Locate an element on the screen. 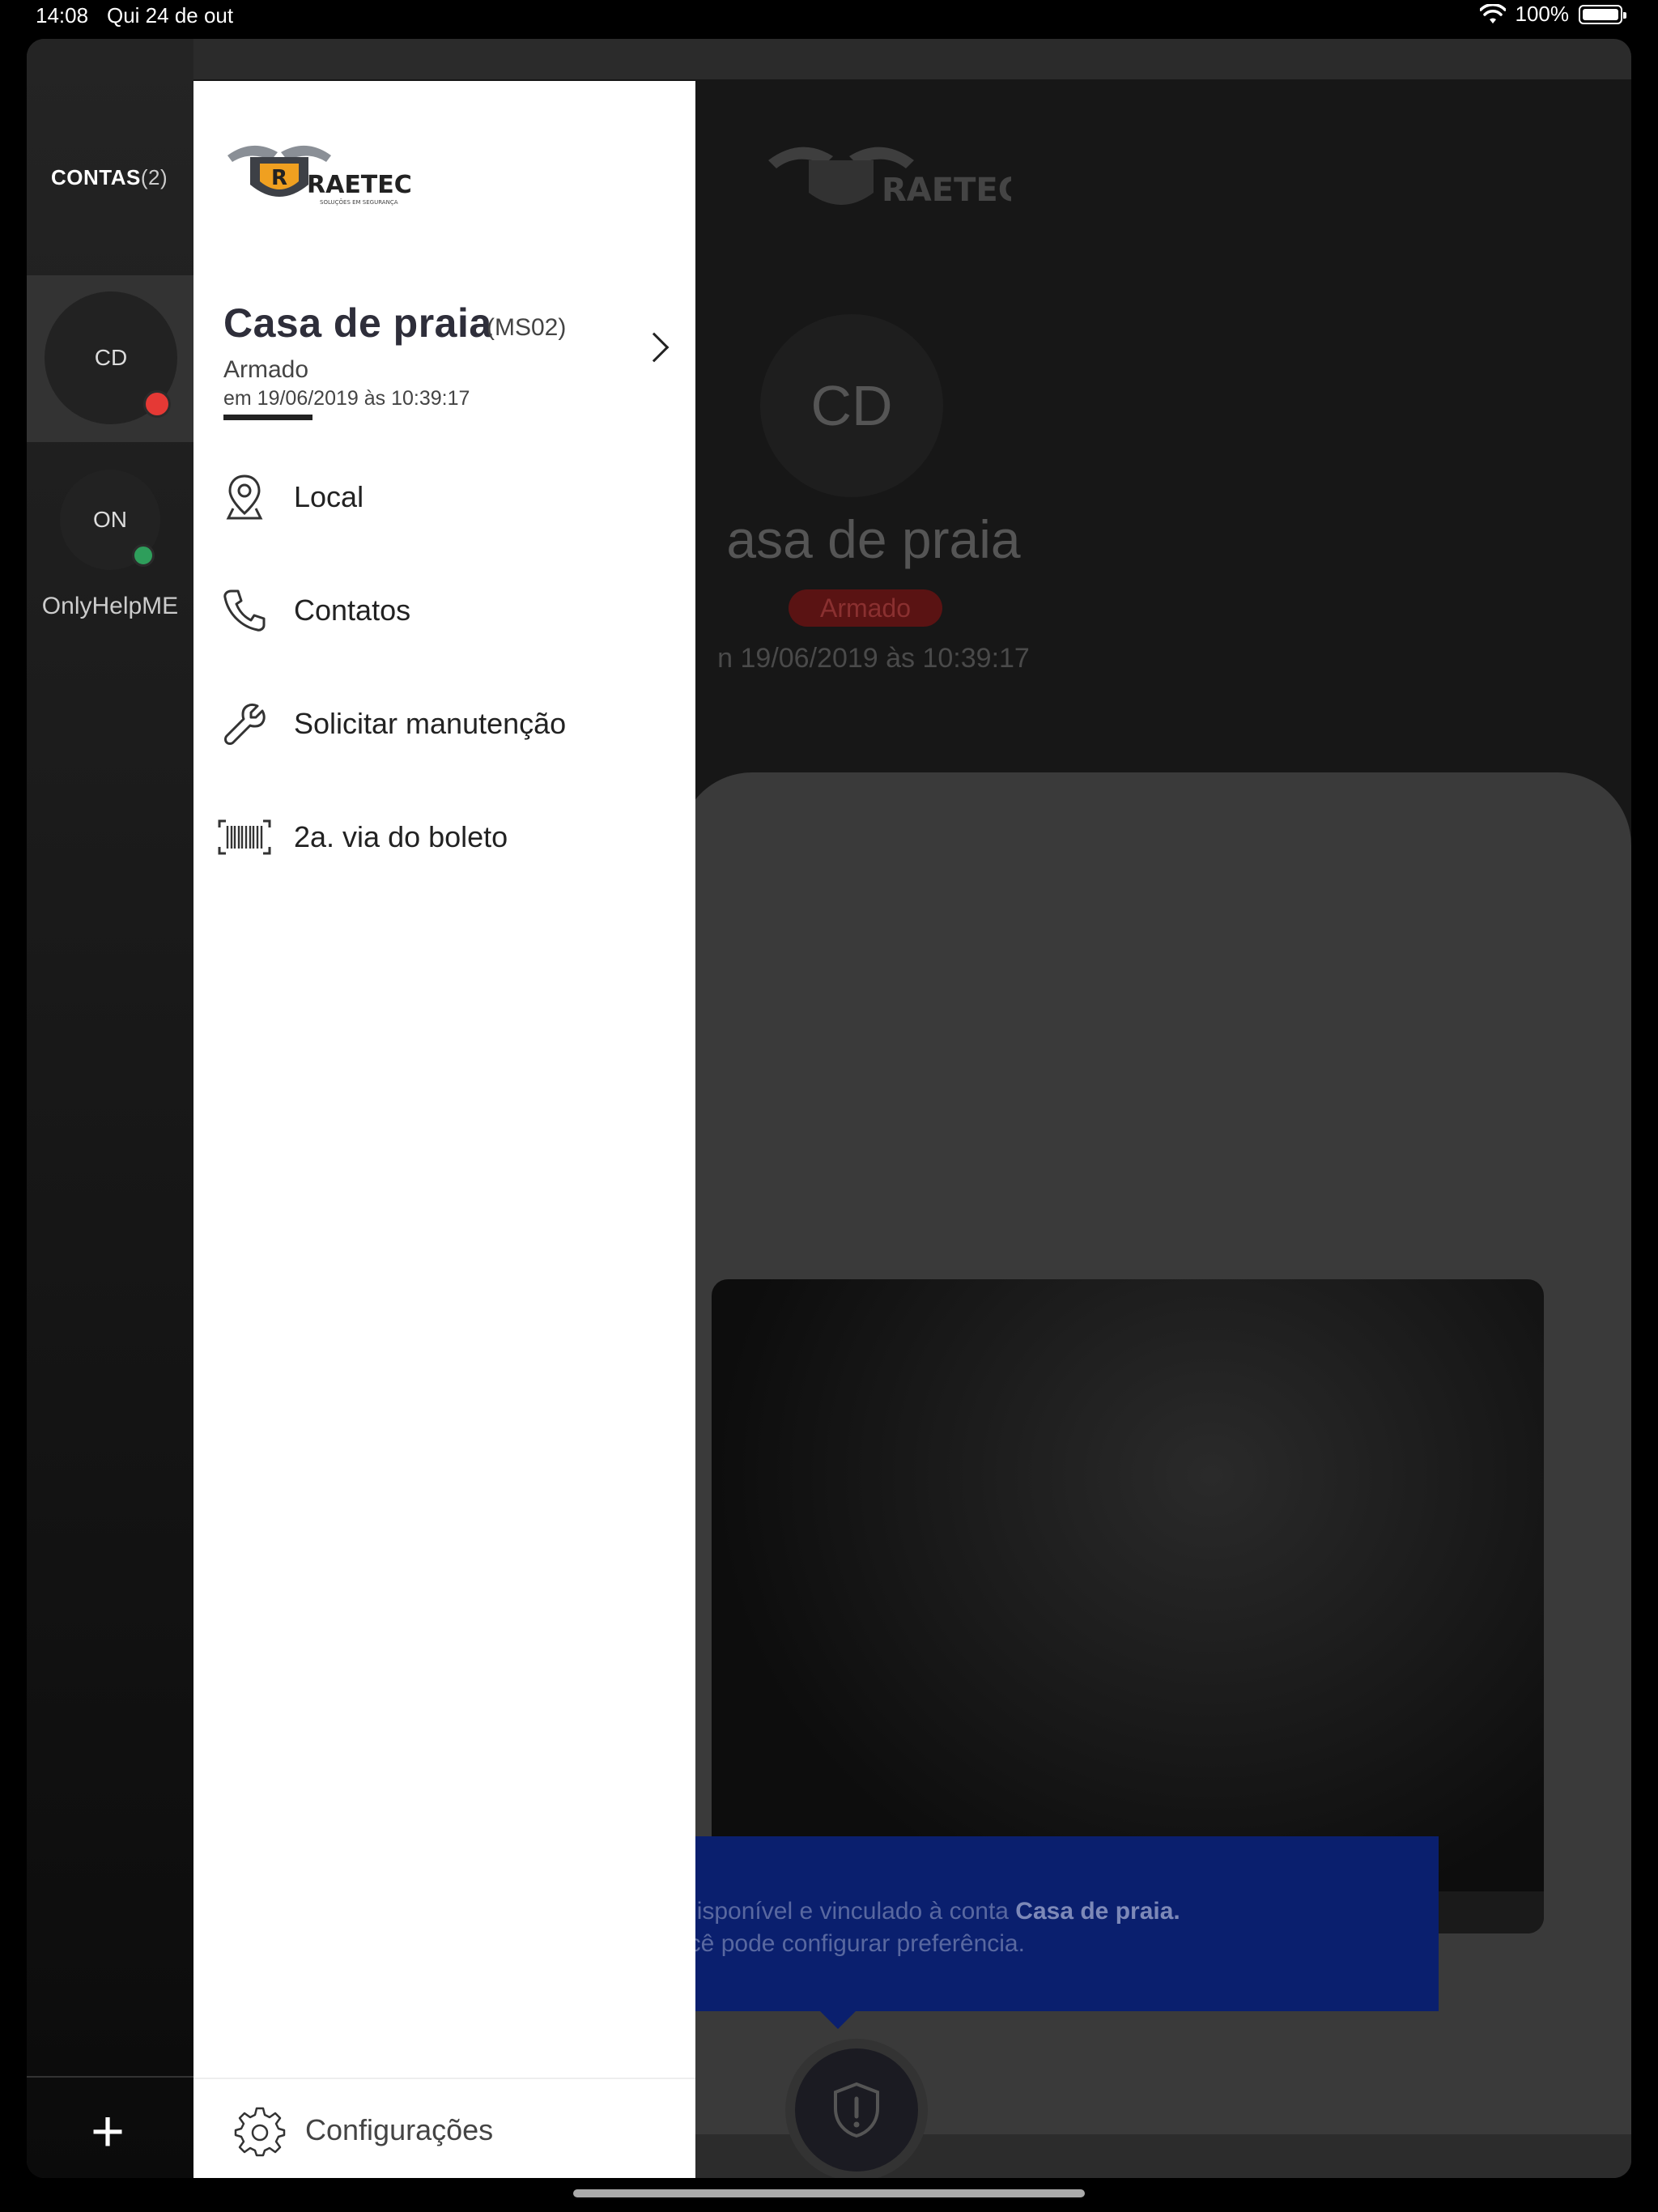 The height and width of the screenshot is (2212, 1658). tooltip-line-1-text: á disponível e vinculado à conta is located at coordinates (839, 1912).